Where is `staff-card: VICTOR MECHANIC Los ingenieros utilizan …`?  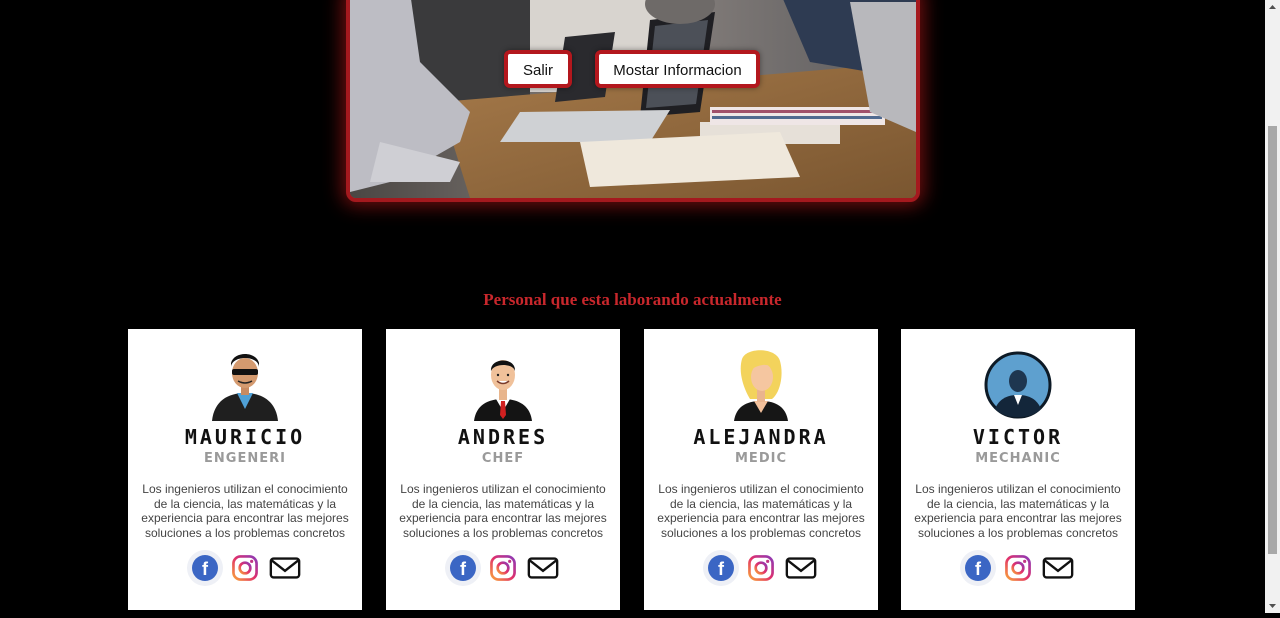
staff-card: VICTOR MECHANIC Los ingenieros utilizan … is located at coordinates (1018, 469).